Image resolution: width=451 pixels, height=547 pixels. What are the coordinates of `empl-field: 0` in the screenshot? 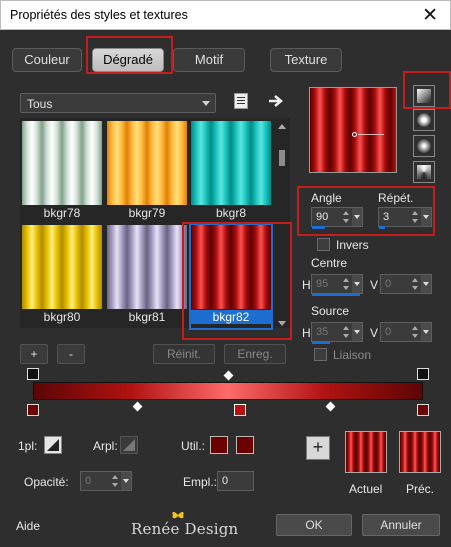 It's located at (235, 481).